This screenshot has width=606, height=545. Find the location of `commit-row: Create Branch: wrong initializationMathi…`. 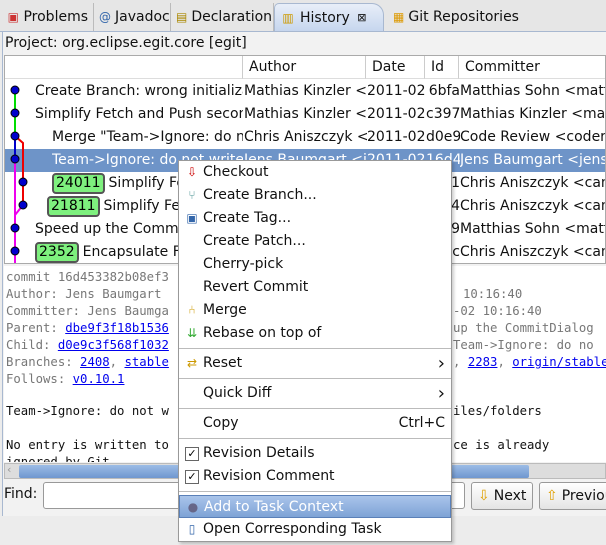

commit-row: Create Branch: wrong initializationMathi… is located at coordinates (305, 91).